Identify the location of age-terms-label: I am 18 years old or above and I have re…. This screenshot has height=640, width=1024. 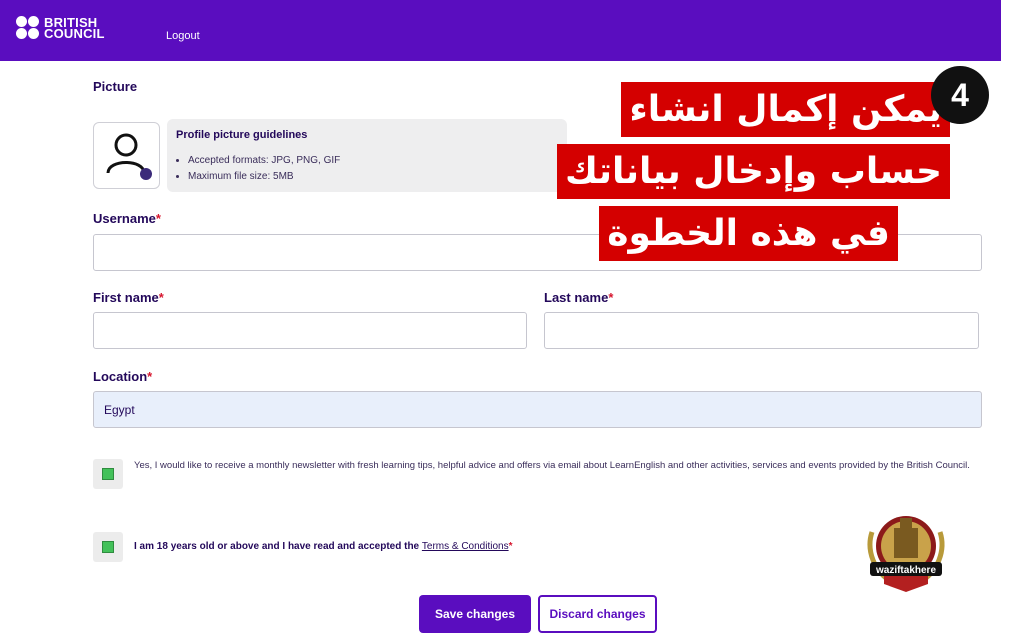
(278, 546).